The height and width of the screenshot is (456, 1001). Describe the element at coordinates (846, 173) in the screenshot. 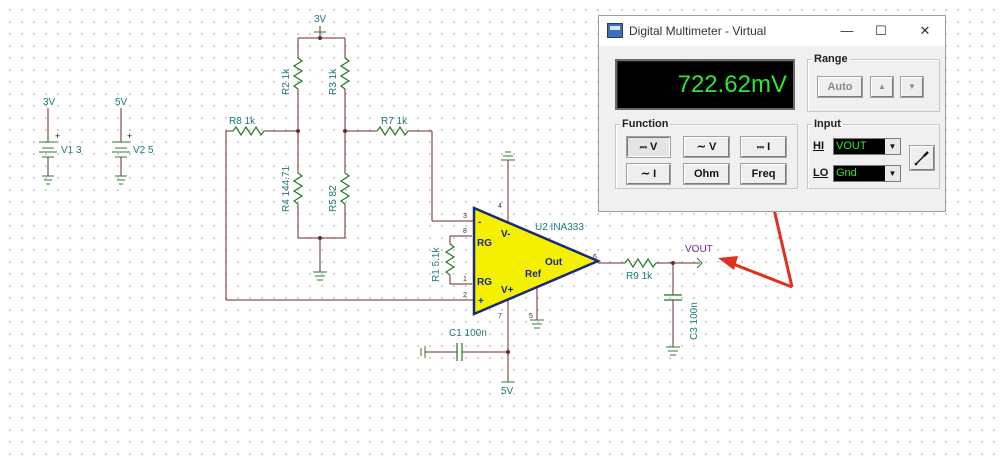

I see `lo-select-value: Gnd` at that location.